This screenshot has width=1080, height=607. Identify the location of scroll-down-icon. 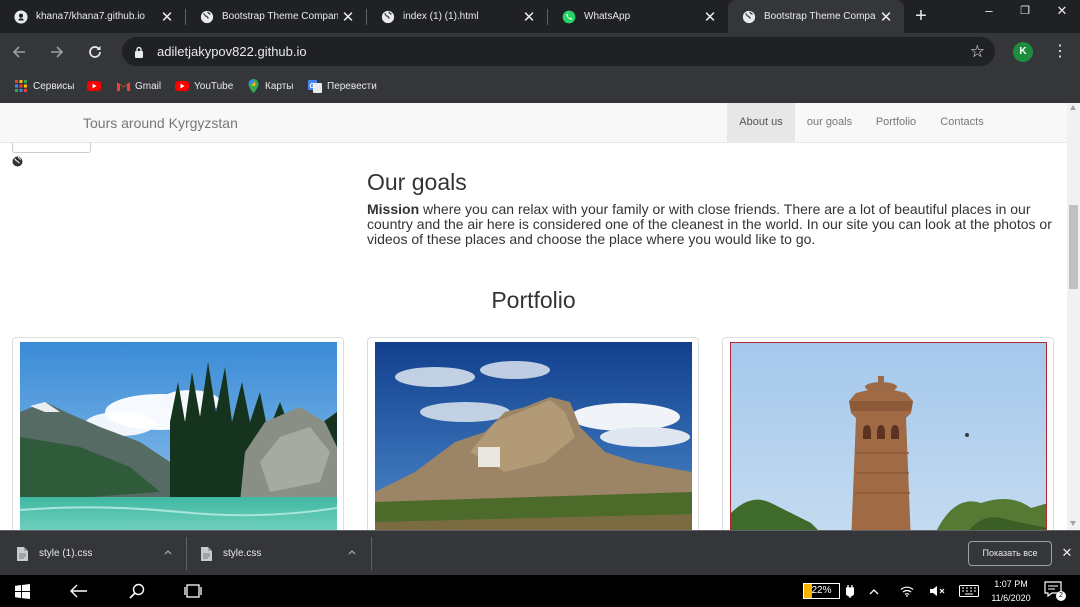
(1073, 523).